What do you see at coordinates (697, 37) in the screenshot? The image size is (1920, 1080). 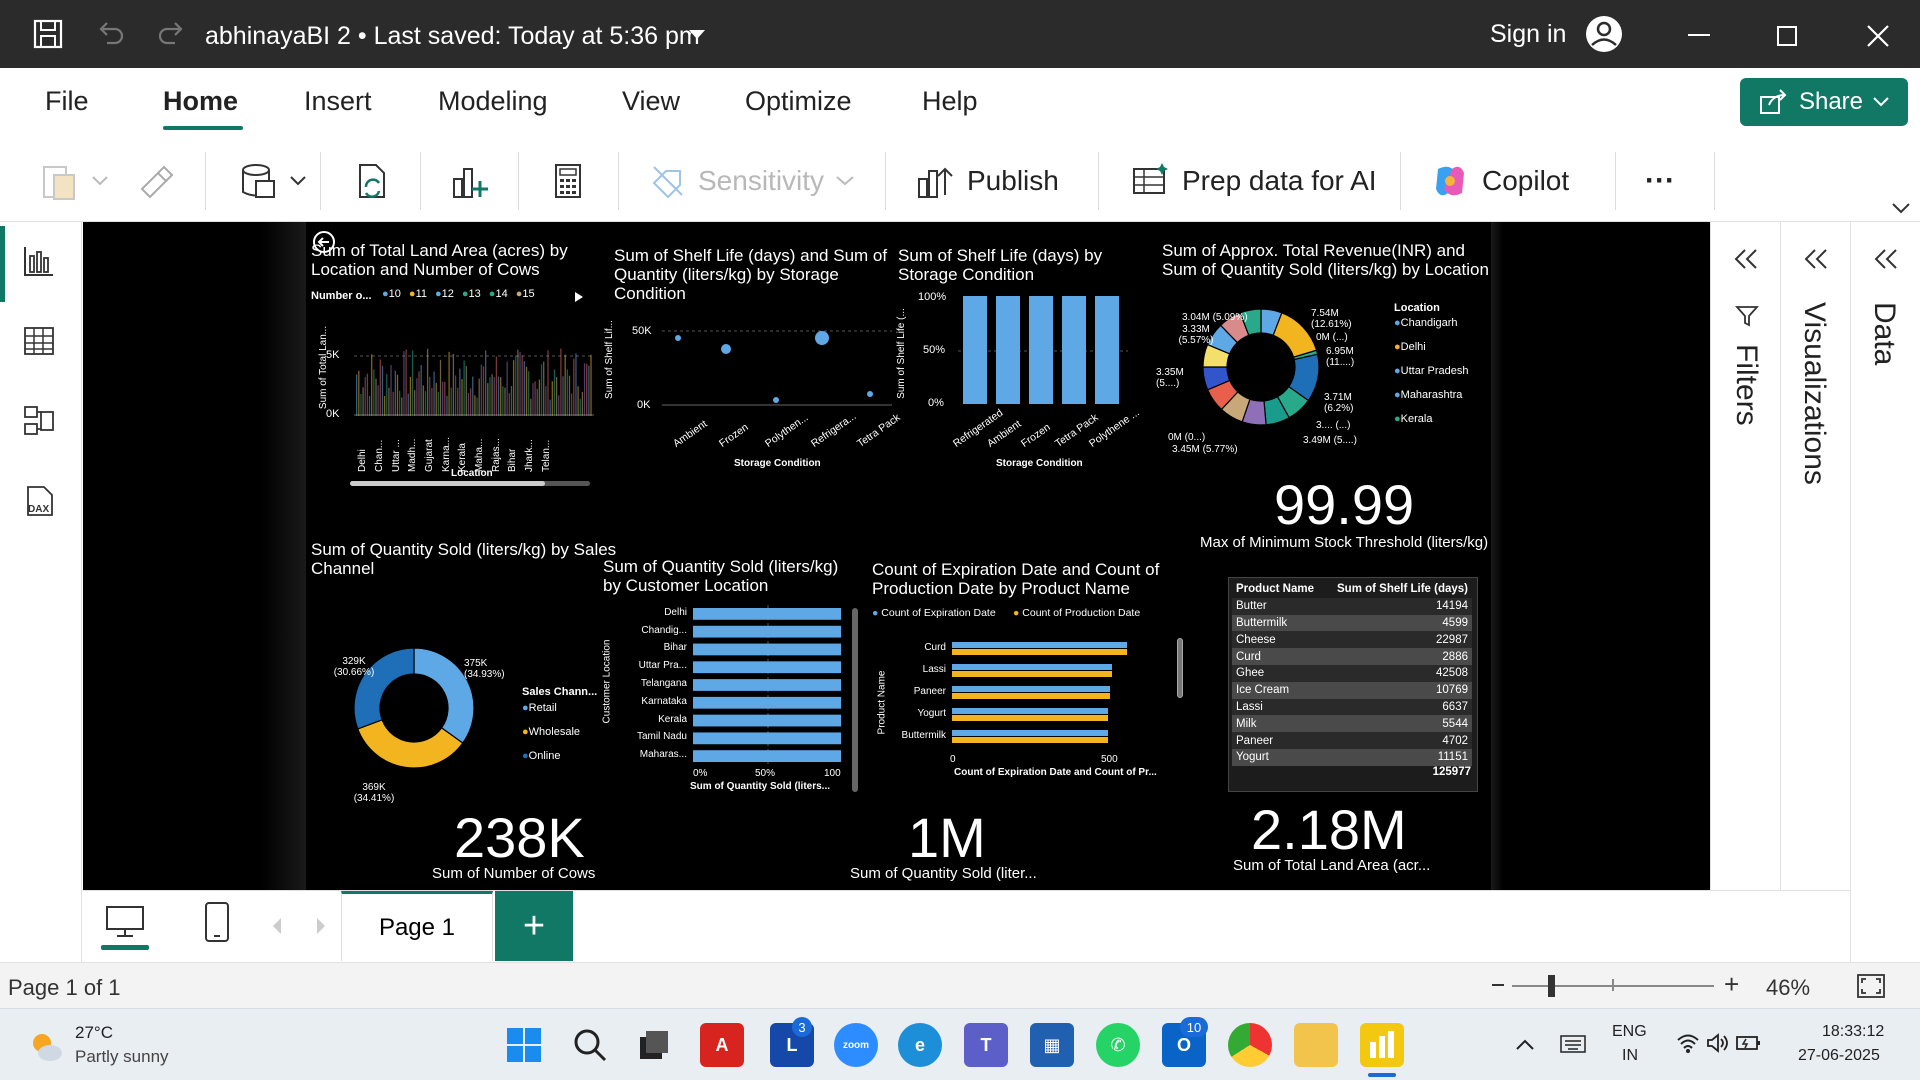 I see `title-dropdown-icon` at bounding box center [697, 37].